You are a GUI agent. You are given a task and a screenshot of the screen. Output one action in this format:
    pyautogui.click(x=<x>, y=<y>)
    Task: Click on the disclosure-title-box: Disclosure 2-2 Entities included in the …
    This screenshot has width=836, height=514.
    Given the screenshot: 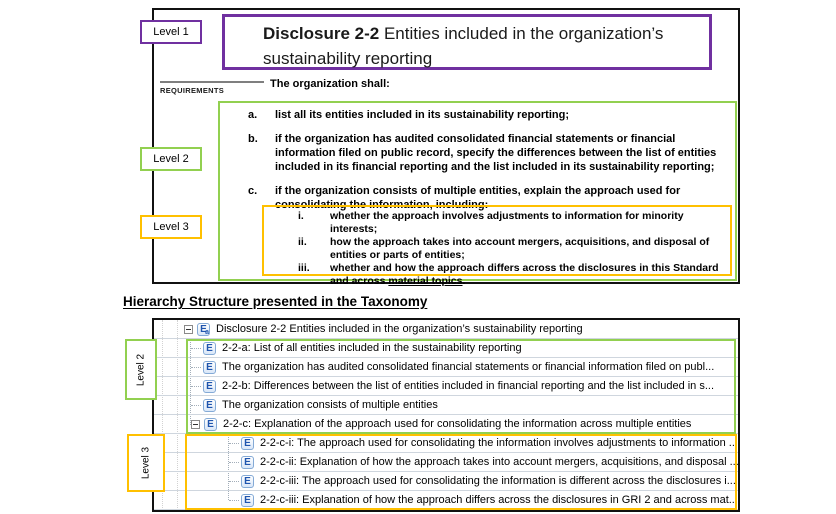 What is the action you would take?
    pyautogui.click(x=467, y=42)
    